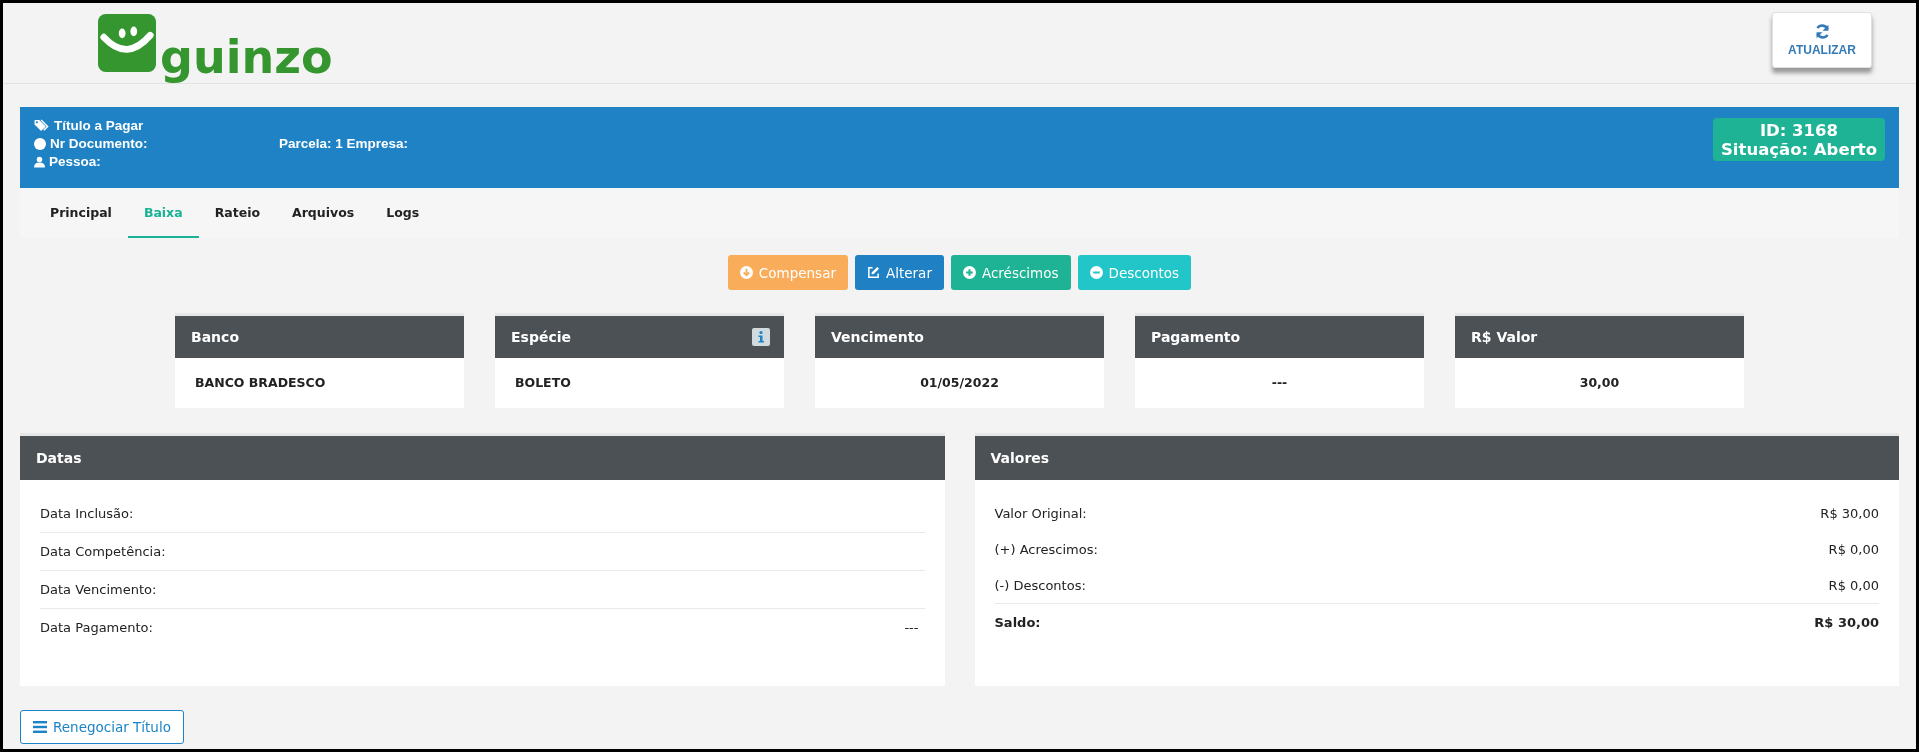 The height and width of the screenshot is (752, 1919). I want to click on plus-circle-icon, so click(969, 272).